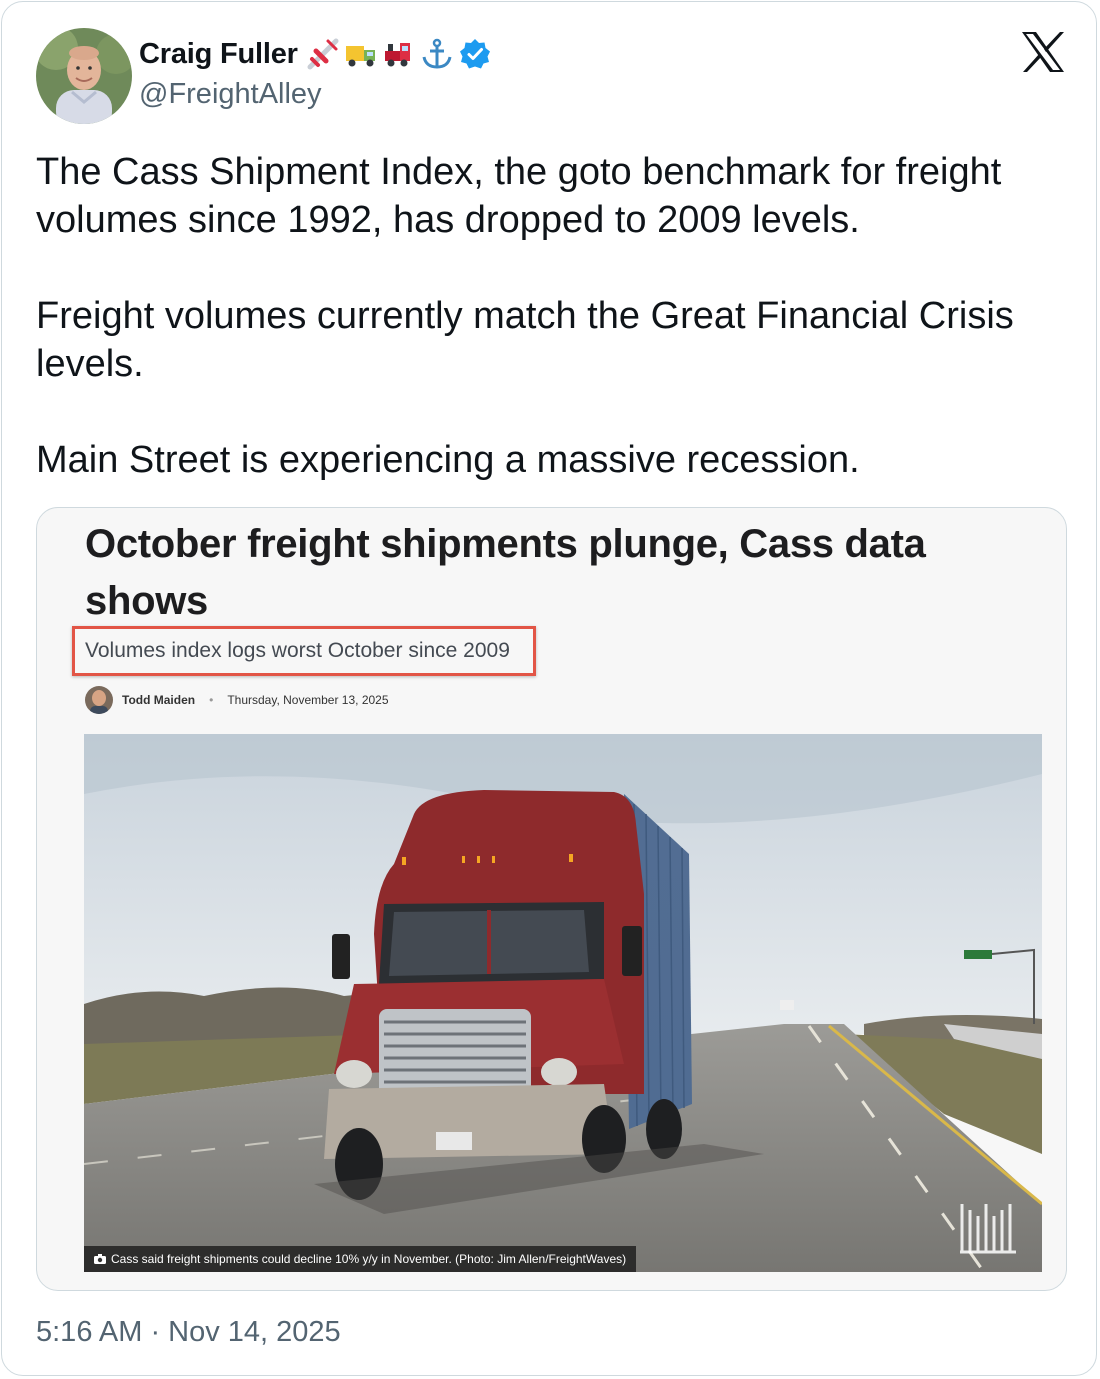 The image size is (1100, 1379). I want to click on verified-badge-icon, so click(475, 54).